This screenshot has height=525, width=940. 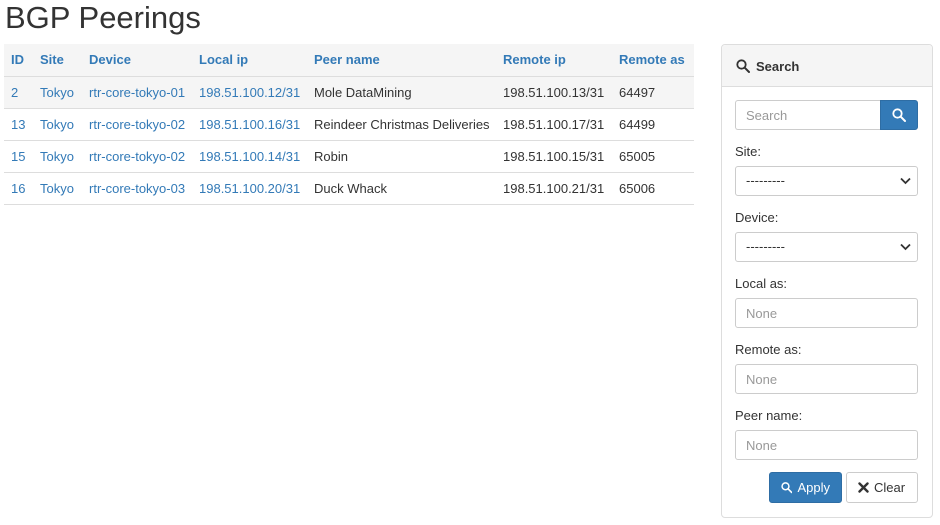 What do you see at coordinates (14, 92) in the screenshot?
I see `row-id-link: 2` at bounding box center [14, 92].